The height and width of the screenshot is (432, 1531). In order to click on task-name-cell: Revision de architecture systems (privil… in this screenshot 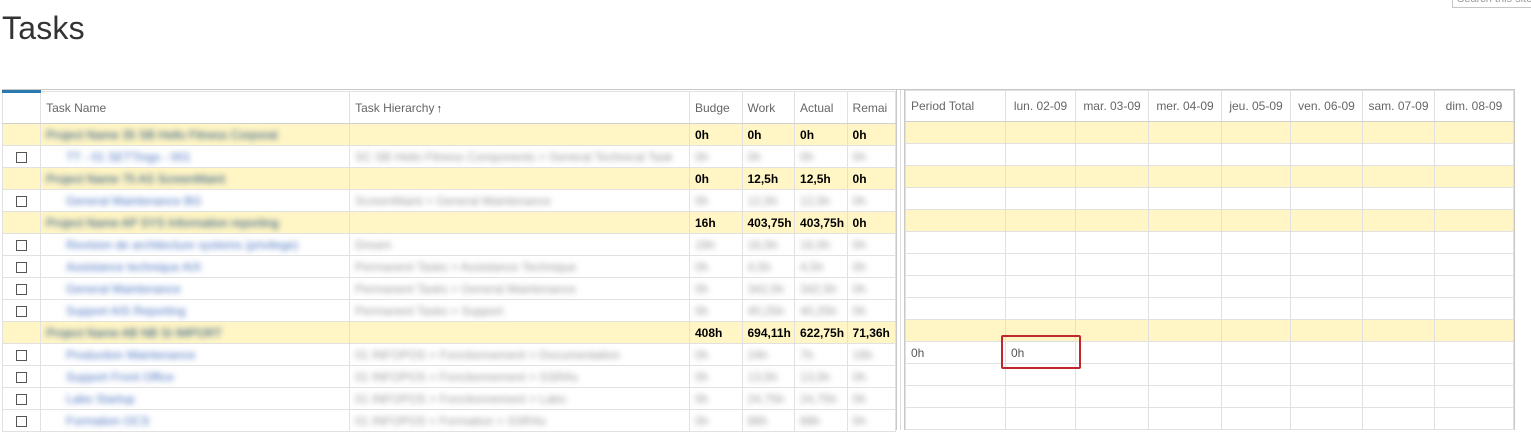, I will do `click(195, 244)`.